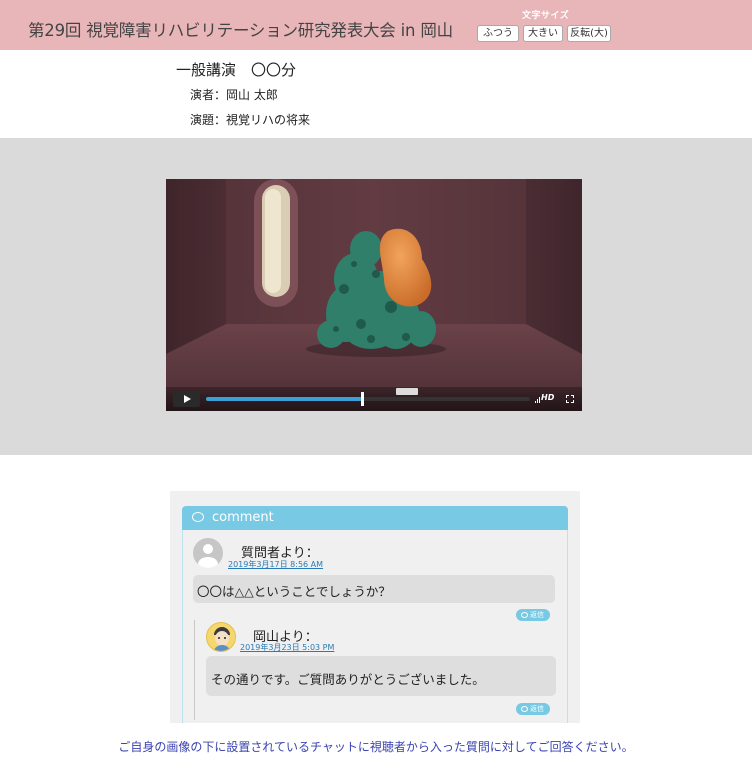  Describe the element at coordinates (236, 70) in the screenshot. I see `lecture-type: 一般講演 〇〇分` at that location.